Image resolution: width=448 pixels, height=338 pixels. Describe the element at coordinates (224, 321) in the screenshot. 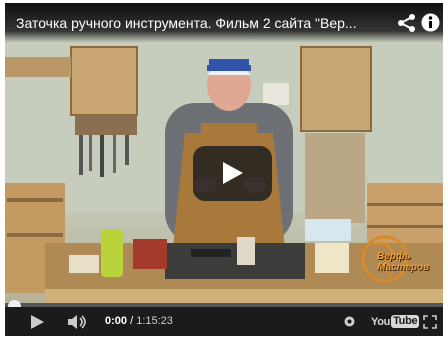

I see `control-bar: 0:00 / 1:15:23 You Tube` at that location.